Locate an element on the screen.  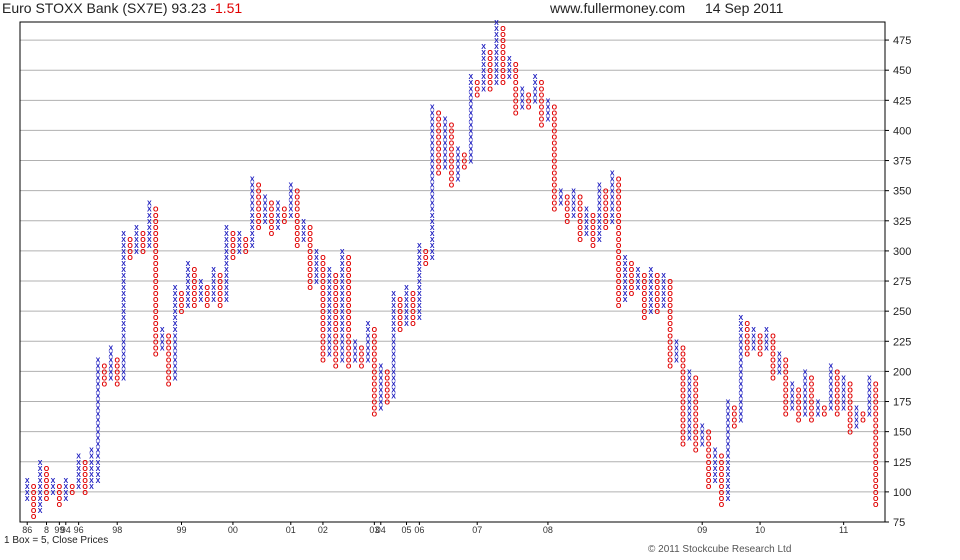
o-column: OOOOOO is located at coordinates (47, 484).